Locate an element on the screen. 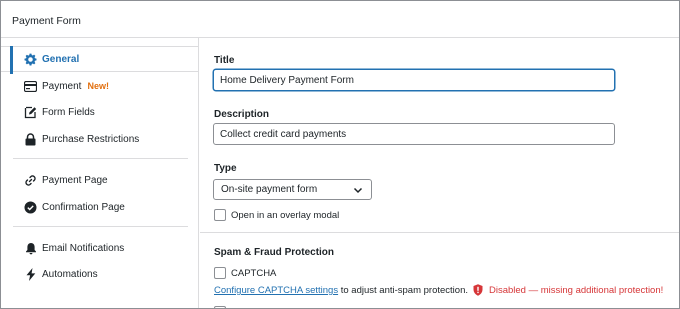 The width and height of the screenshot is (680, 309). lock-icon is located at coordinates (30, 139).